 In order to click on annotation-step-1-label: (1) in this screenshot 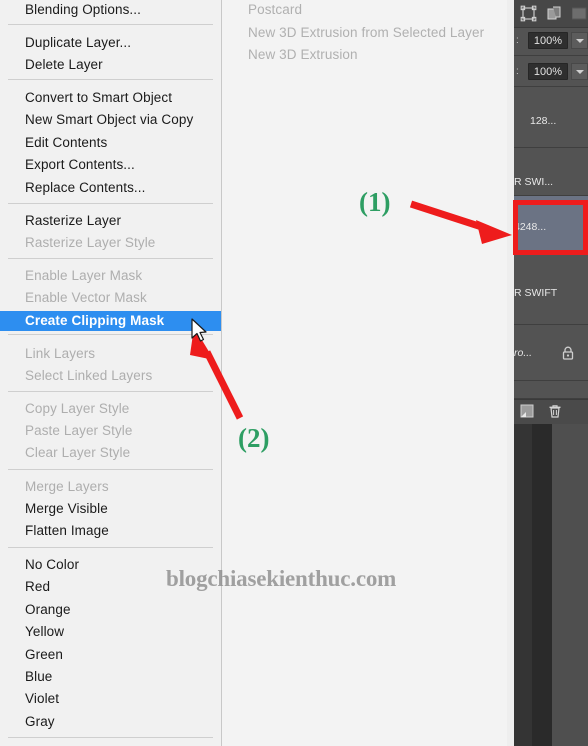, I will do `click(375, 202)`.